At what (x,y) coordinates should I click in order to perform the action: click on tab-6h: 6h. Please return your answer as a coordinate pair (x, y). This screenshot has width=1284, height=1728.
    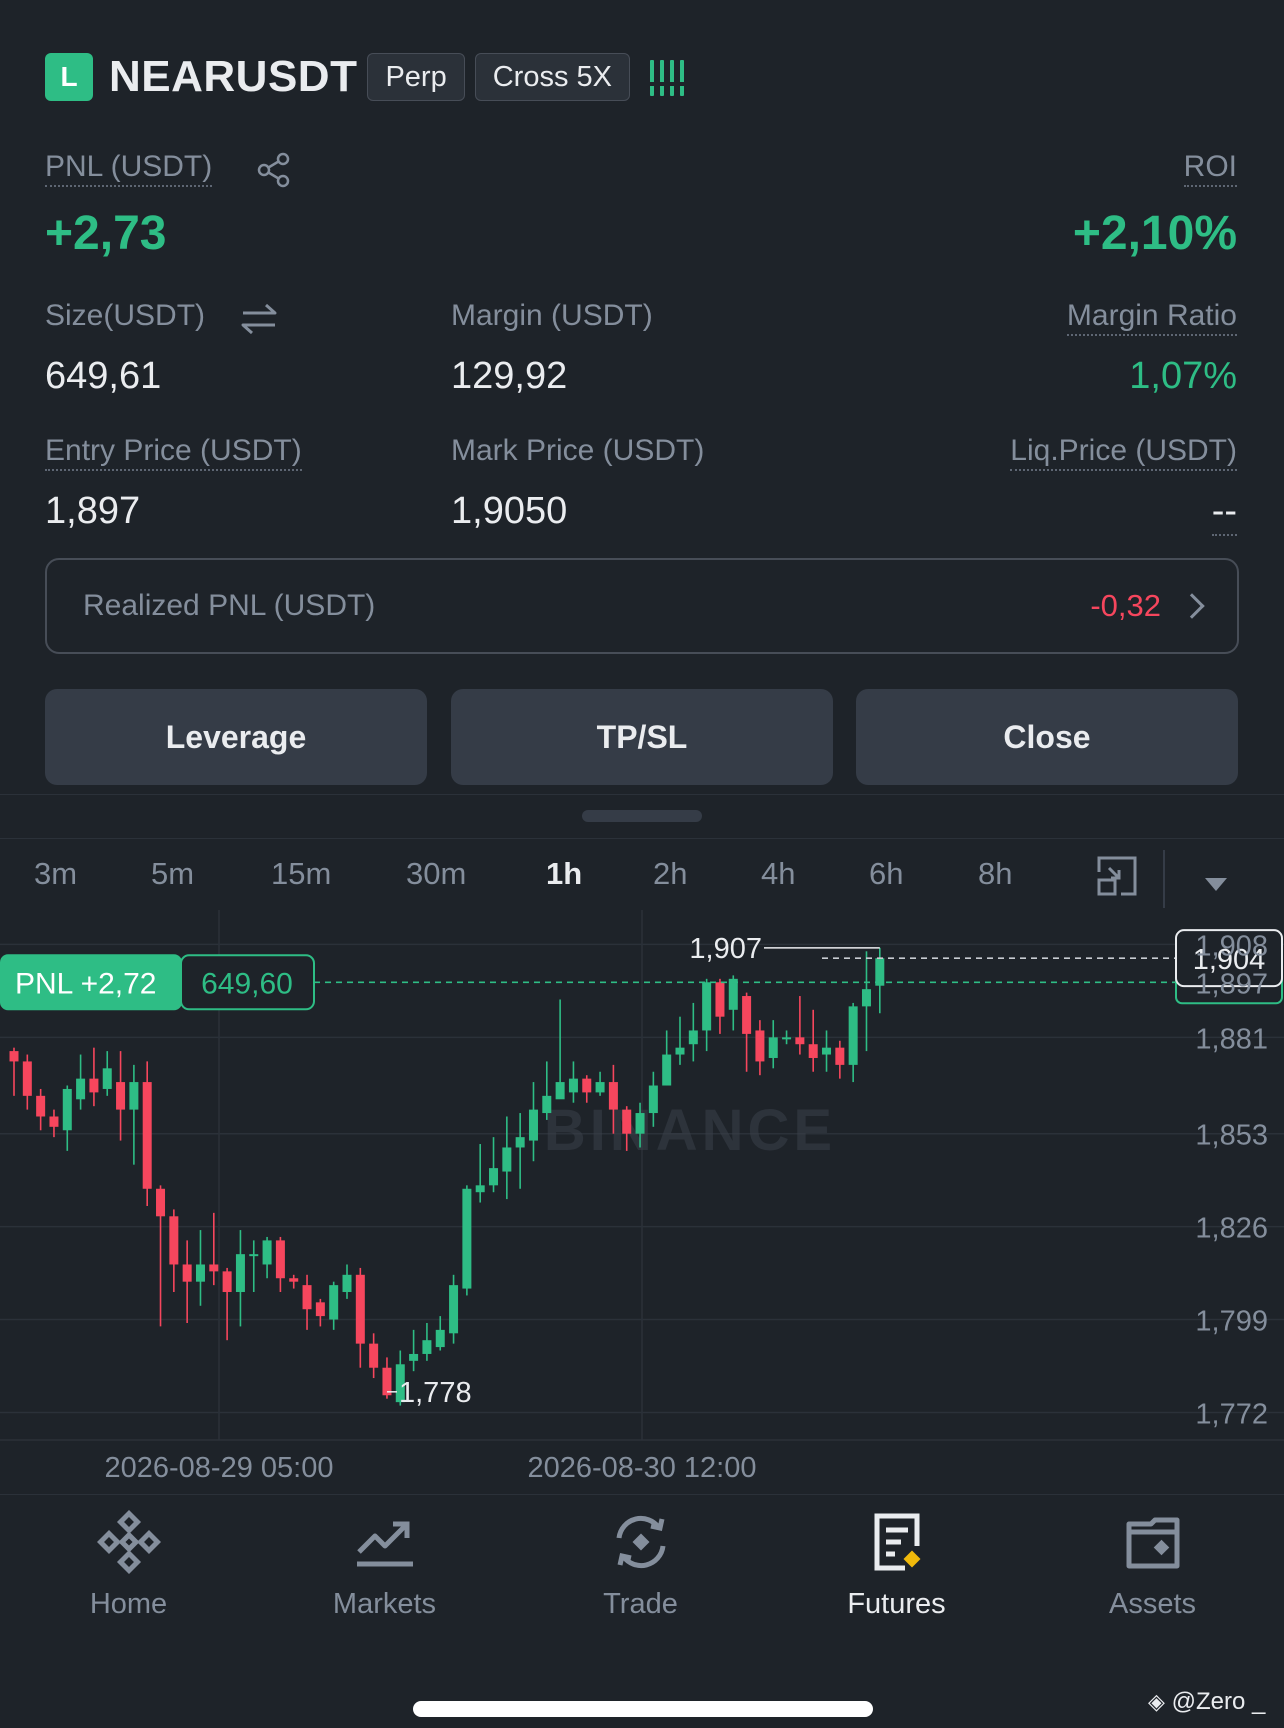
    Looking at the image, I should click on (886, 874).